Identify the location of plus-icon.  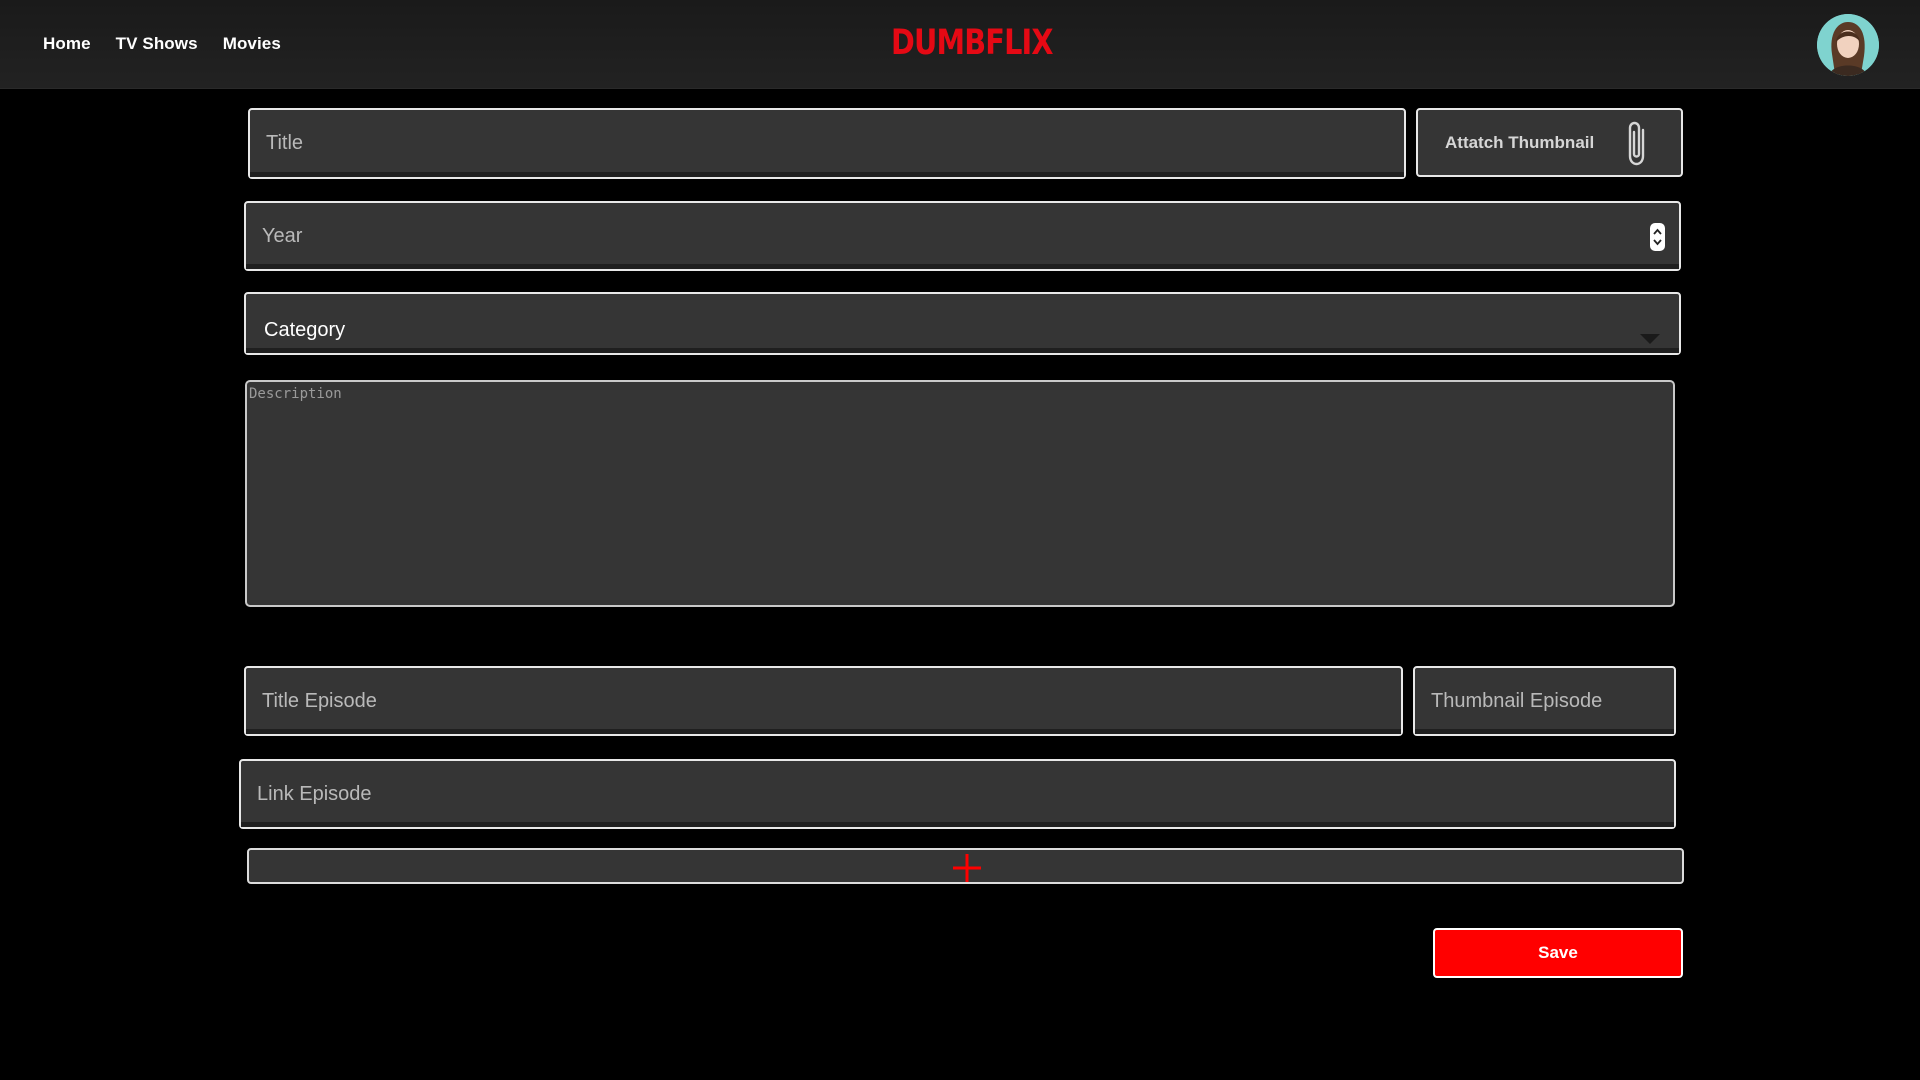
(967, 868).